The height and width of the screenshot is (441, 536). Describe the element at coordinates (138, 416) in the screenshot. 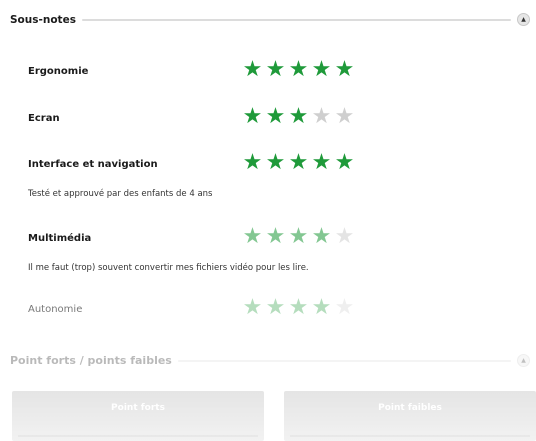

I see `panel-points-forts: Point forts` at that location.